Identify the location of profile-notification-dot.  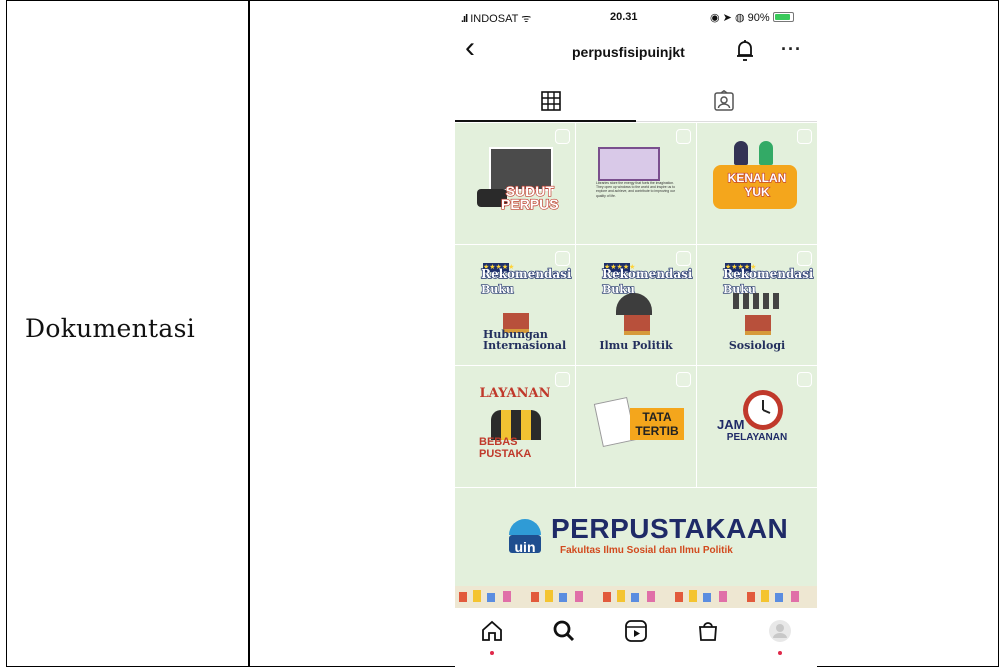
(780, 653).